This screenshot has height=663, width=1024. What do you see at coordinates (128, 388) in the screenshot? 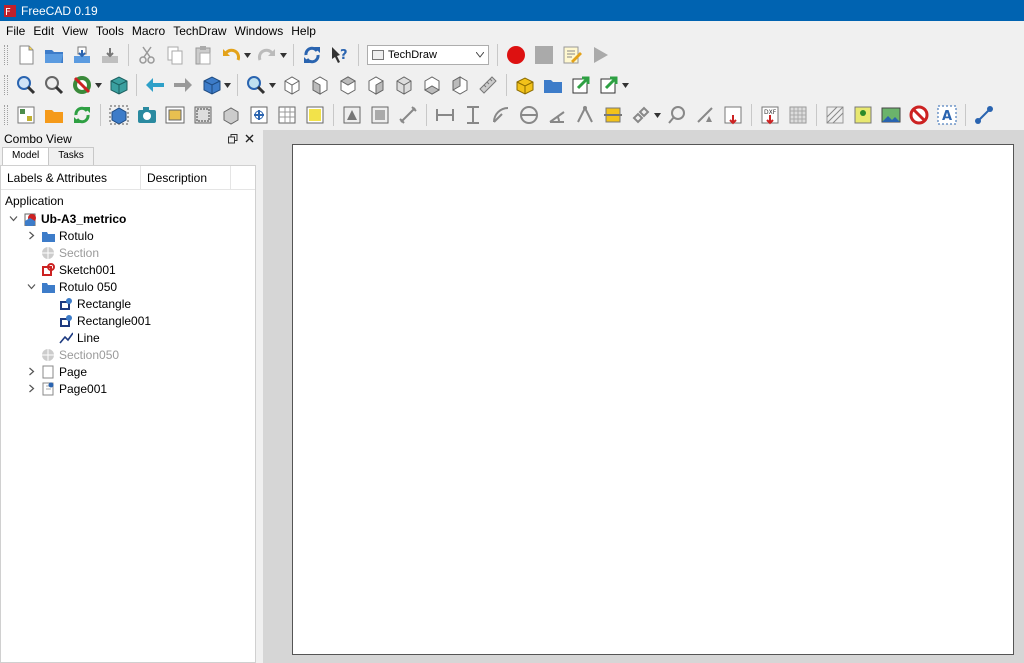
I see `tree-item: Page001` at bounding box center [128, 388].